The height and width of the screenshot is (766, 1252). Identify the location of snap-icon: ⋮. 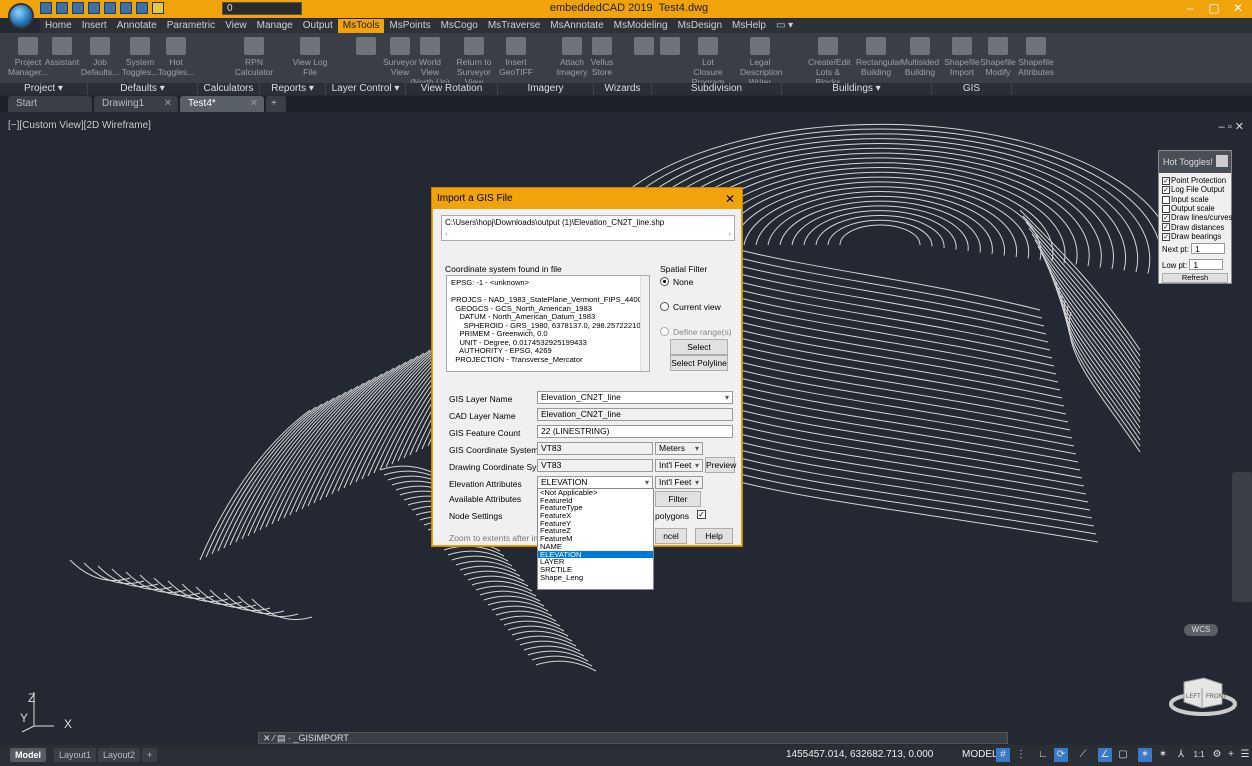
(1021, 755).